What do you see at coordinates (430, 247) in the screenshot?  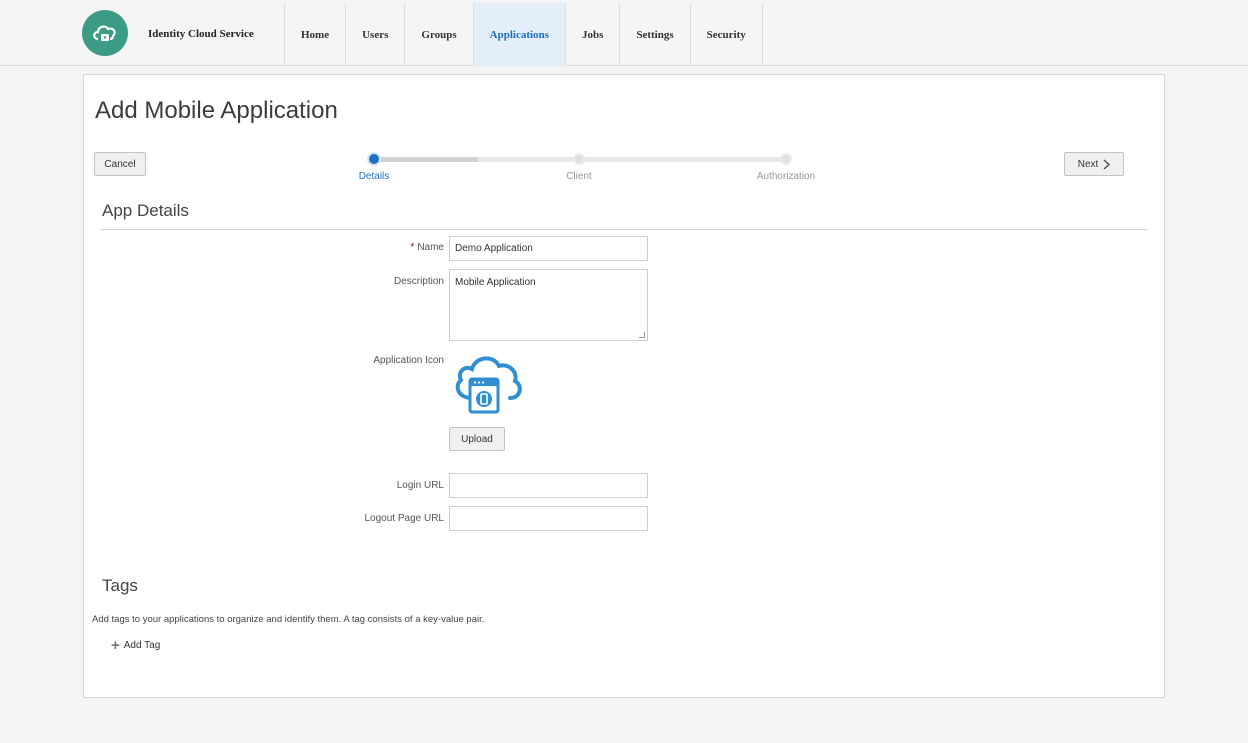 I see `name-label-text: Name` at bounding box center [430, 247].